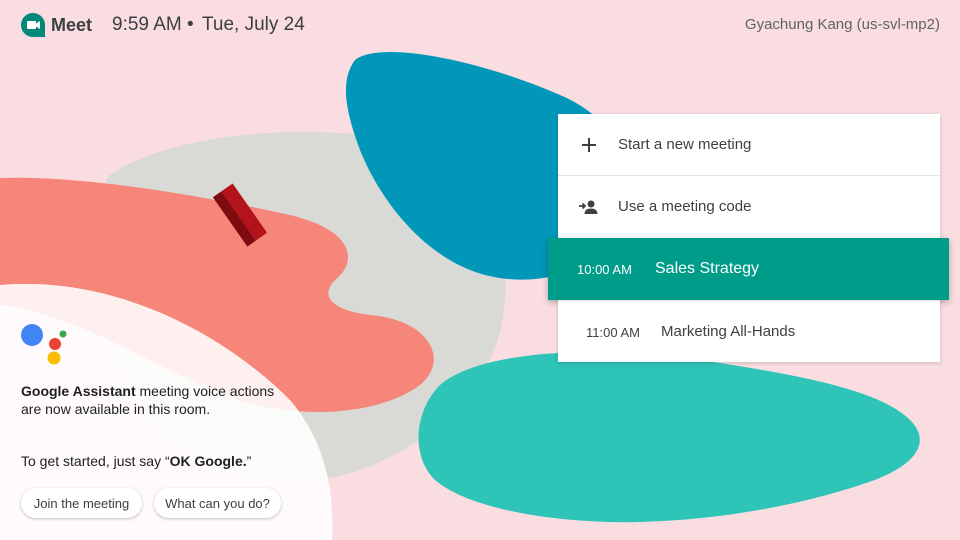  Describe the element at coordinates (613, 332) in the screenshot. I see `meeting-time: 11:00 AM` at that location.